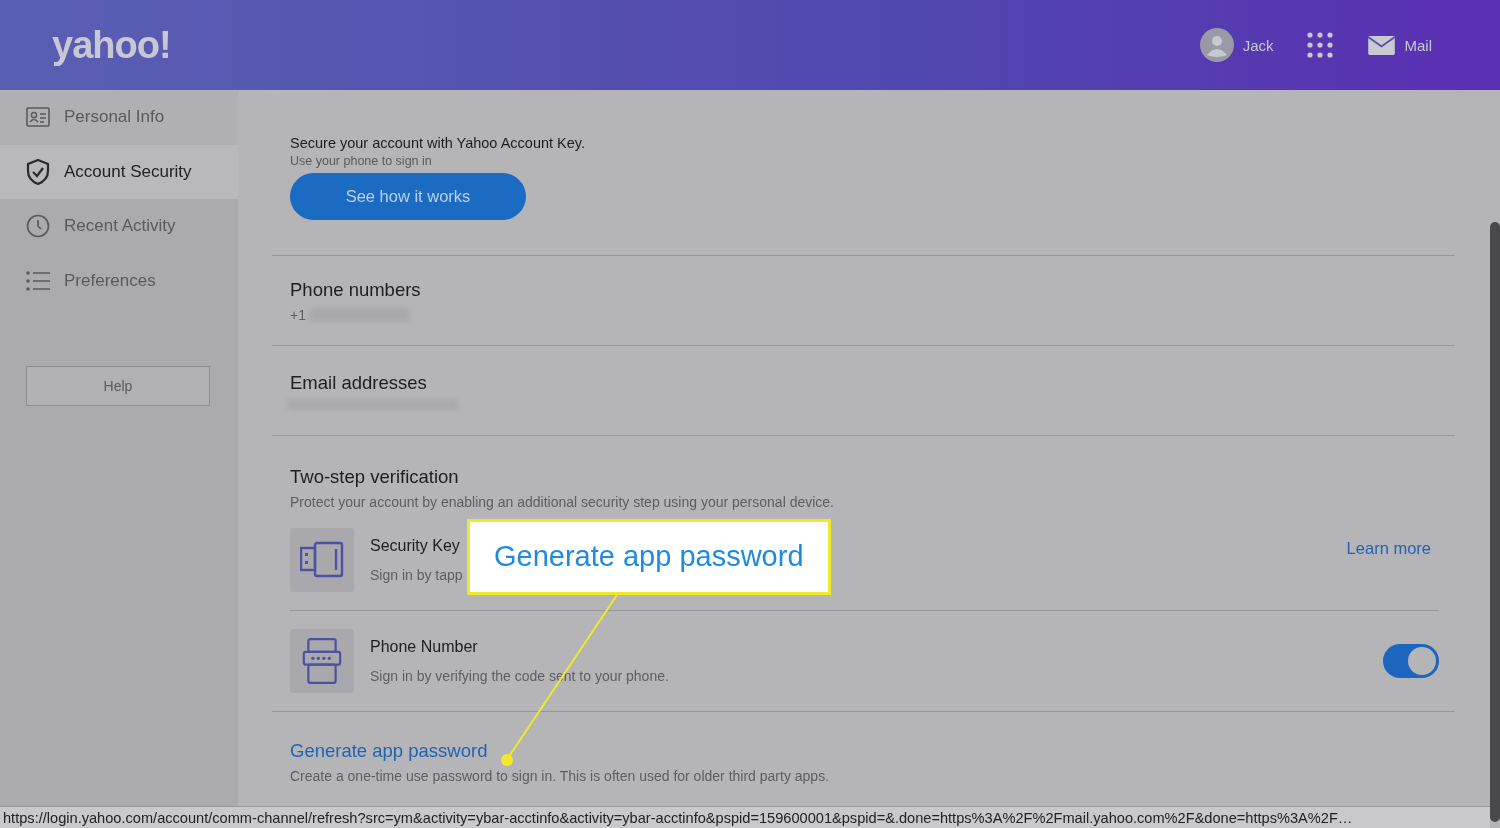  Describe the element at coordinates (562, 502) in the screenshot. I see `section-description: Protect your account by enabling an additional security step using your personal device.` at that location.